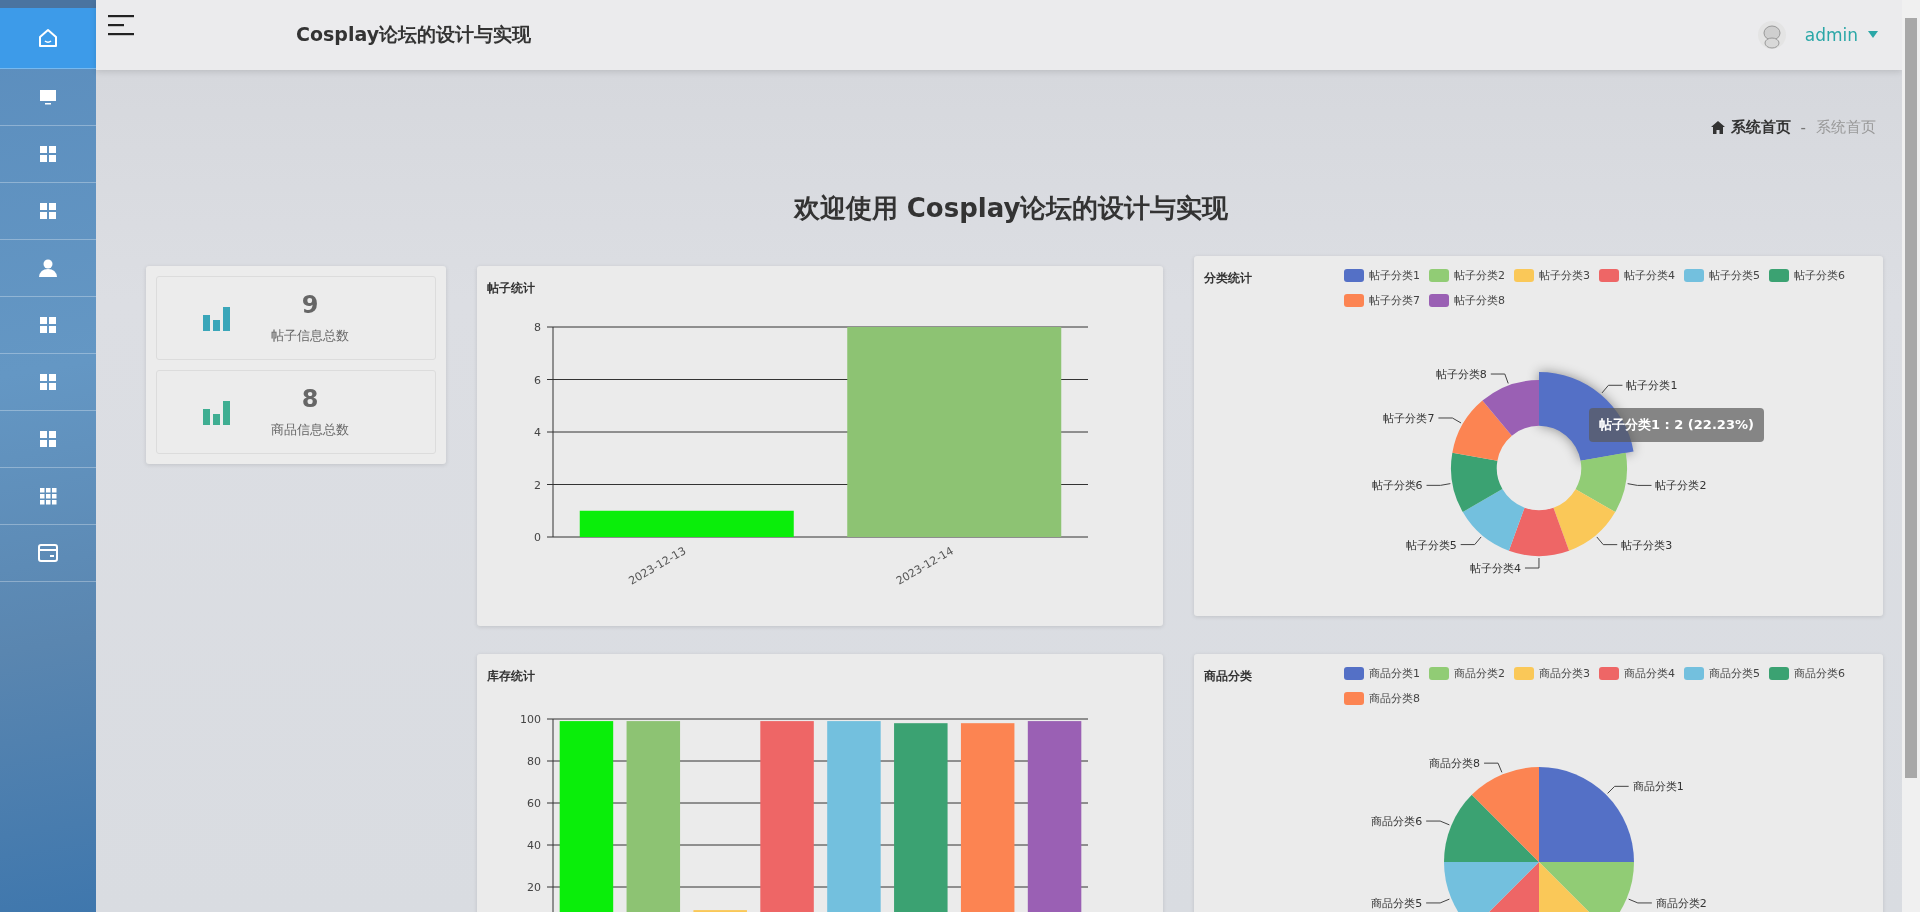 This screenshot has height=912, width=1920. What do you see at coordinates (414, 34) in the screenshot?
I see `app-title: Cosplay论坛的设计与实现` at bounding box center [414, 34].